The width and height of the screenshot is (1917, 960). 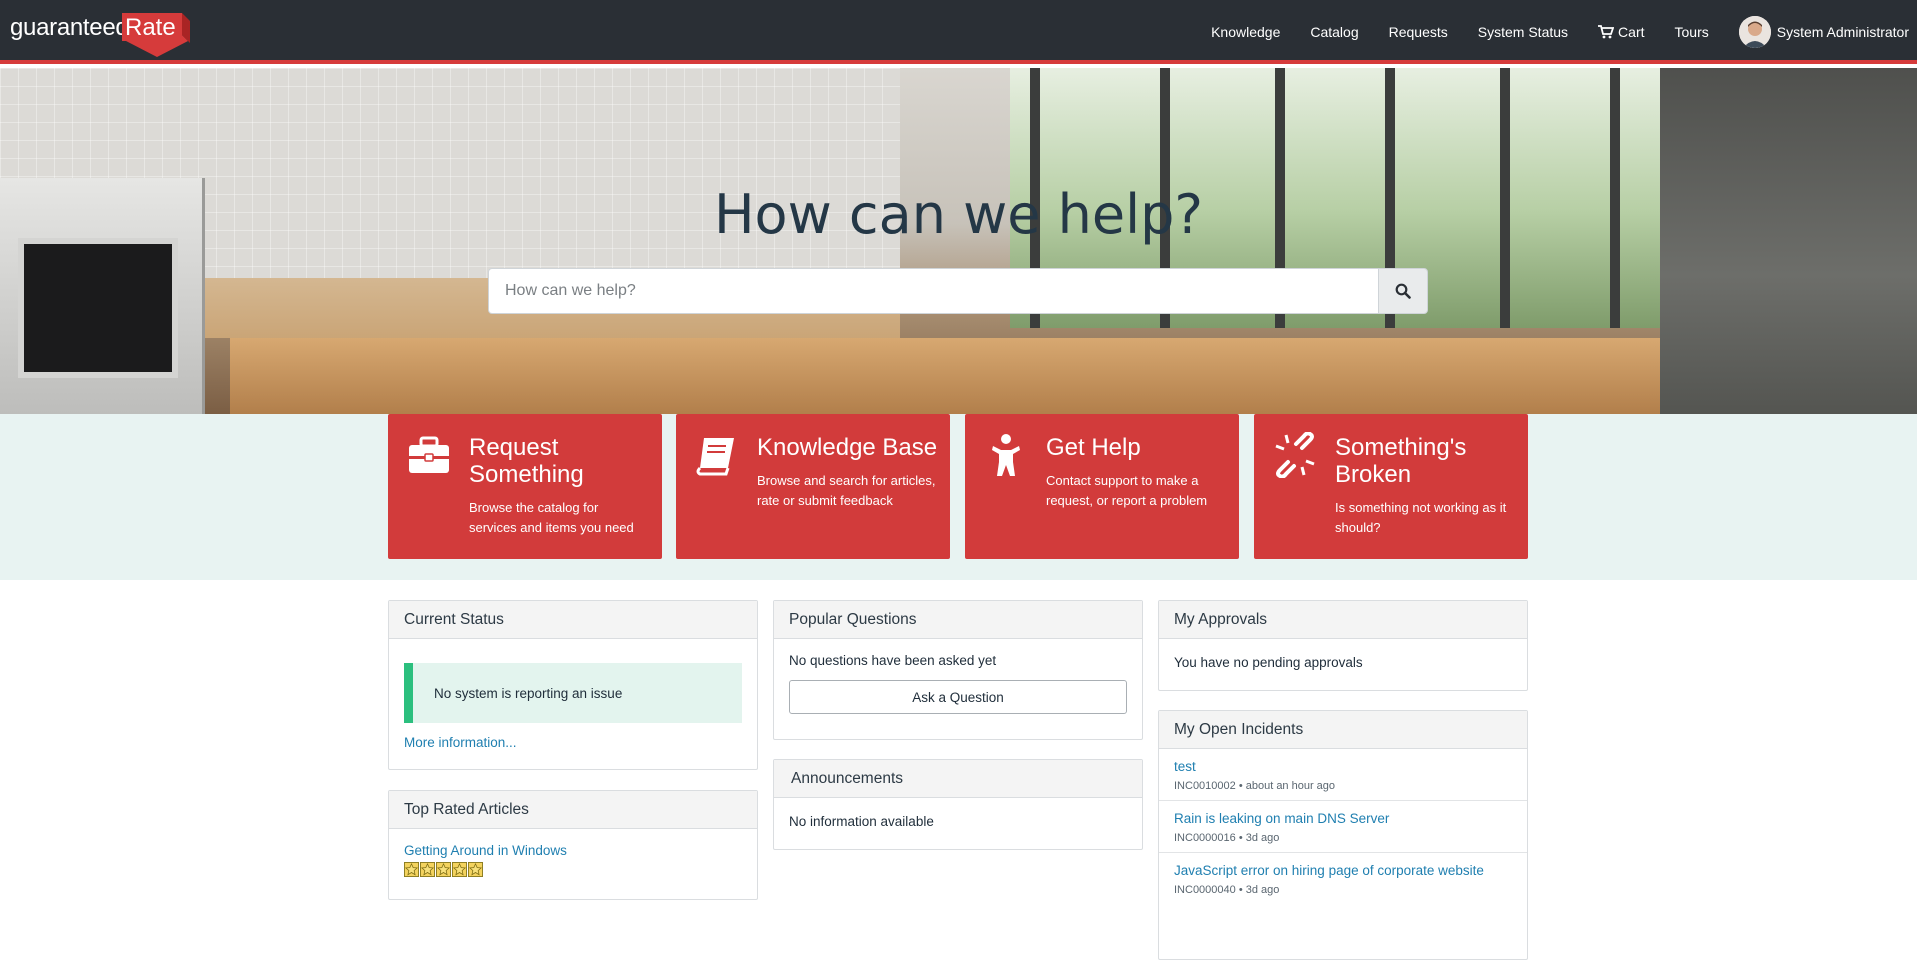 What do you see at coordinates (1334, 32) in the screenshot?
I see `nav-catalog: Catalog` at bounding box center [1334, 32].